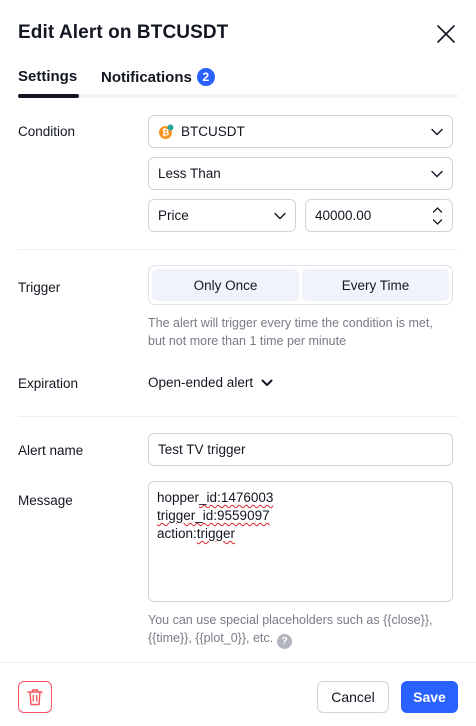  I want to click on dialog-title: Edit Alert on BTCUSDT, so click(123, 32).